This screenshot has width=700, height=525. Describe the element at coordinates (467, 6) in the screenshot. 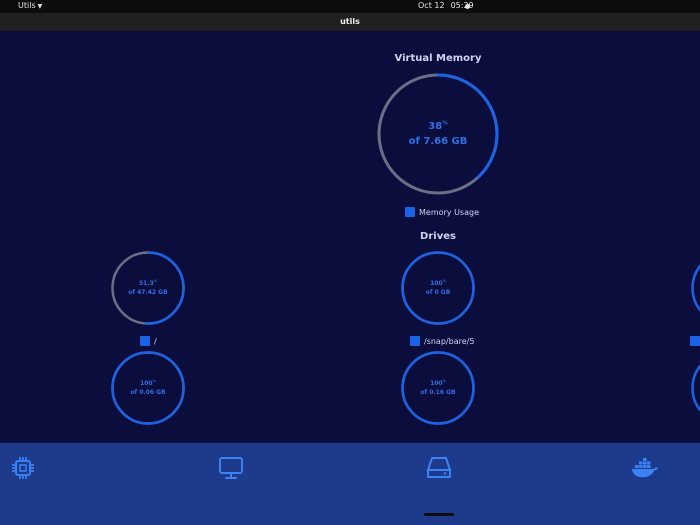

I see `status-dot-icon` at that location.